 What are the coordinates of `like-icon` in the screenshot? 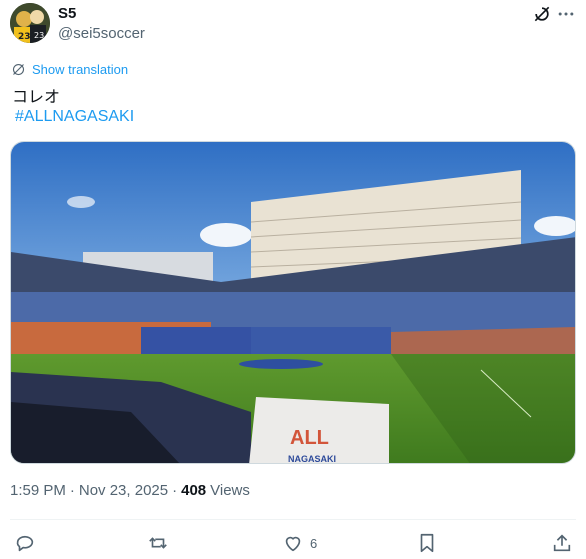 It's located at (293, 544).